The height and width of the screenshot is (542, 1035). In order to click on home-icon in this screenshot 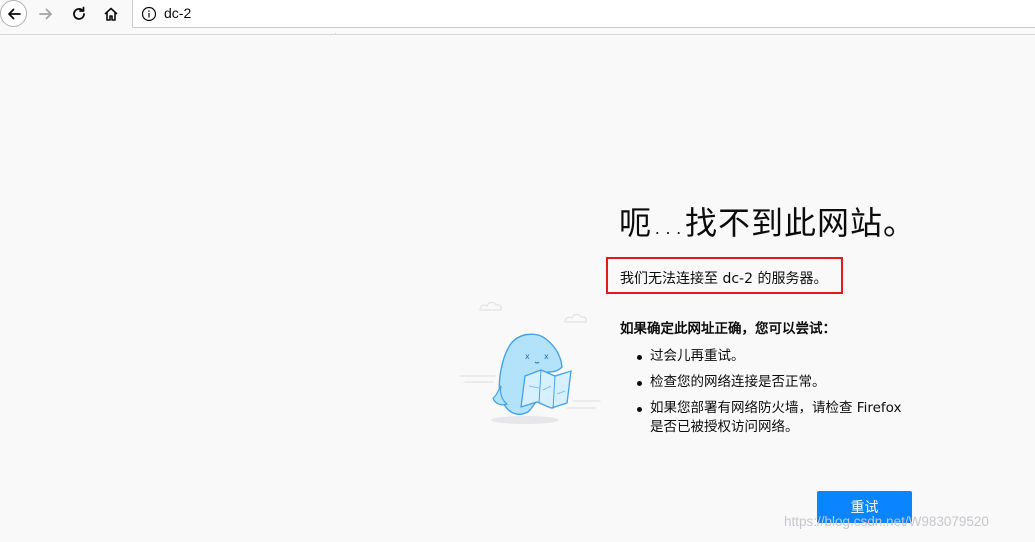, I will do `click(111, 14)`.